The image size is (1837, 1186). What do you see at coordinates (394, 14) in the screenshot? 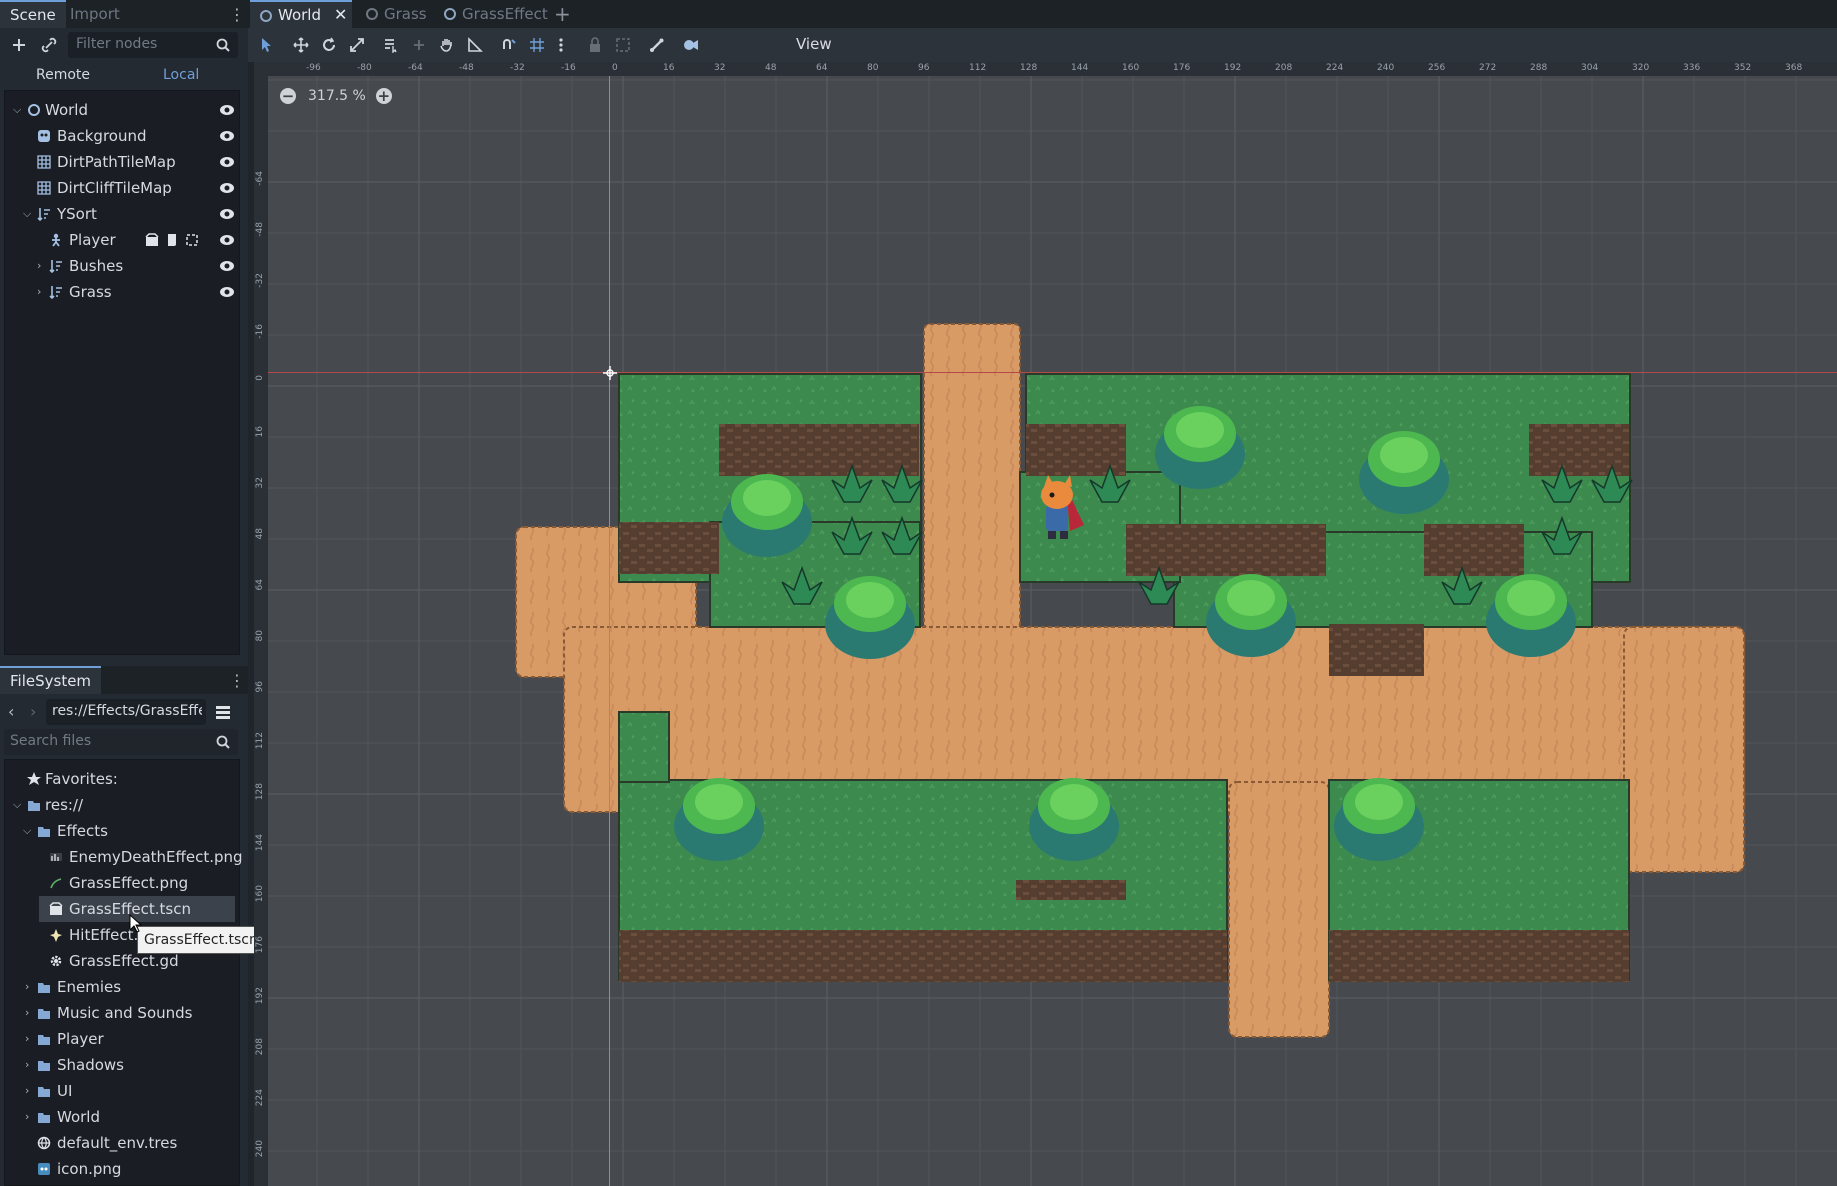
I see `tab-grass: Grass` at bounding box center [394, 14].